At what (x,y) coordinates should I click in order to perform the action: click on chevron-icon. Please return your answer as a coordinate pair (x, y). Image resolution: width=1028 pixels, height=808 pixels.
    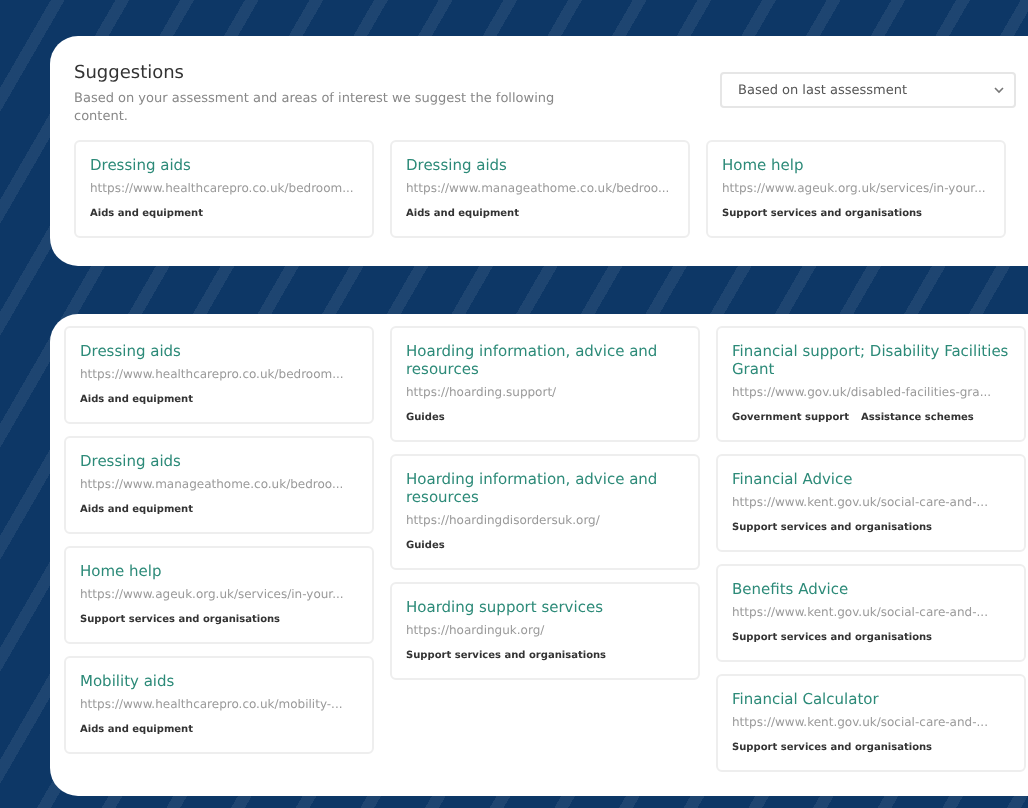
    Looking at the image, I should click on (999, 90).